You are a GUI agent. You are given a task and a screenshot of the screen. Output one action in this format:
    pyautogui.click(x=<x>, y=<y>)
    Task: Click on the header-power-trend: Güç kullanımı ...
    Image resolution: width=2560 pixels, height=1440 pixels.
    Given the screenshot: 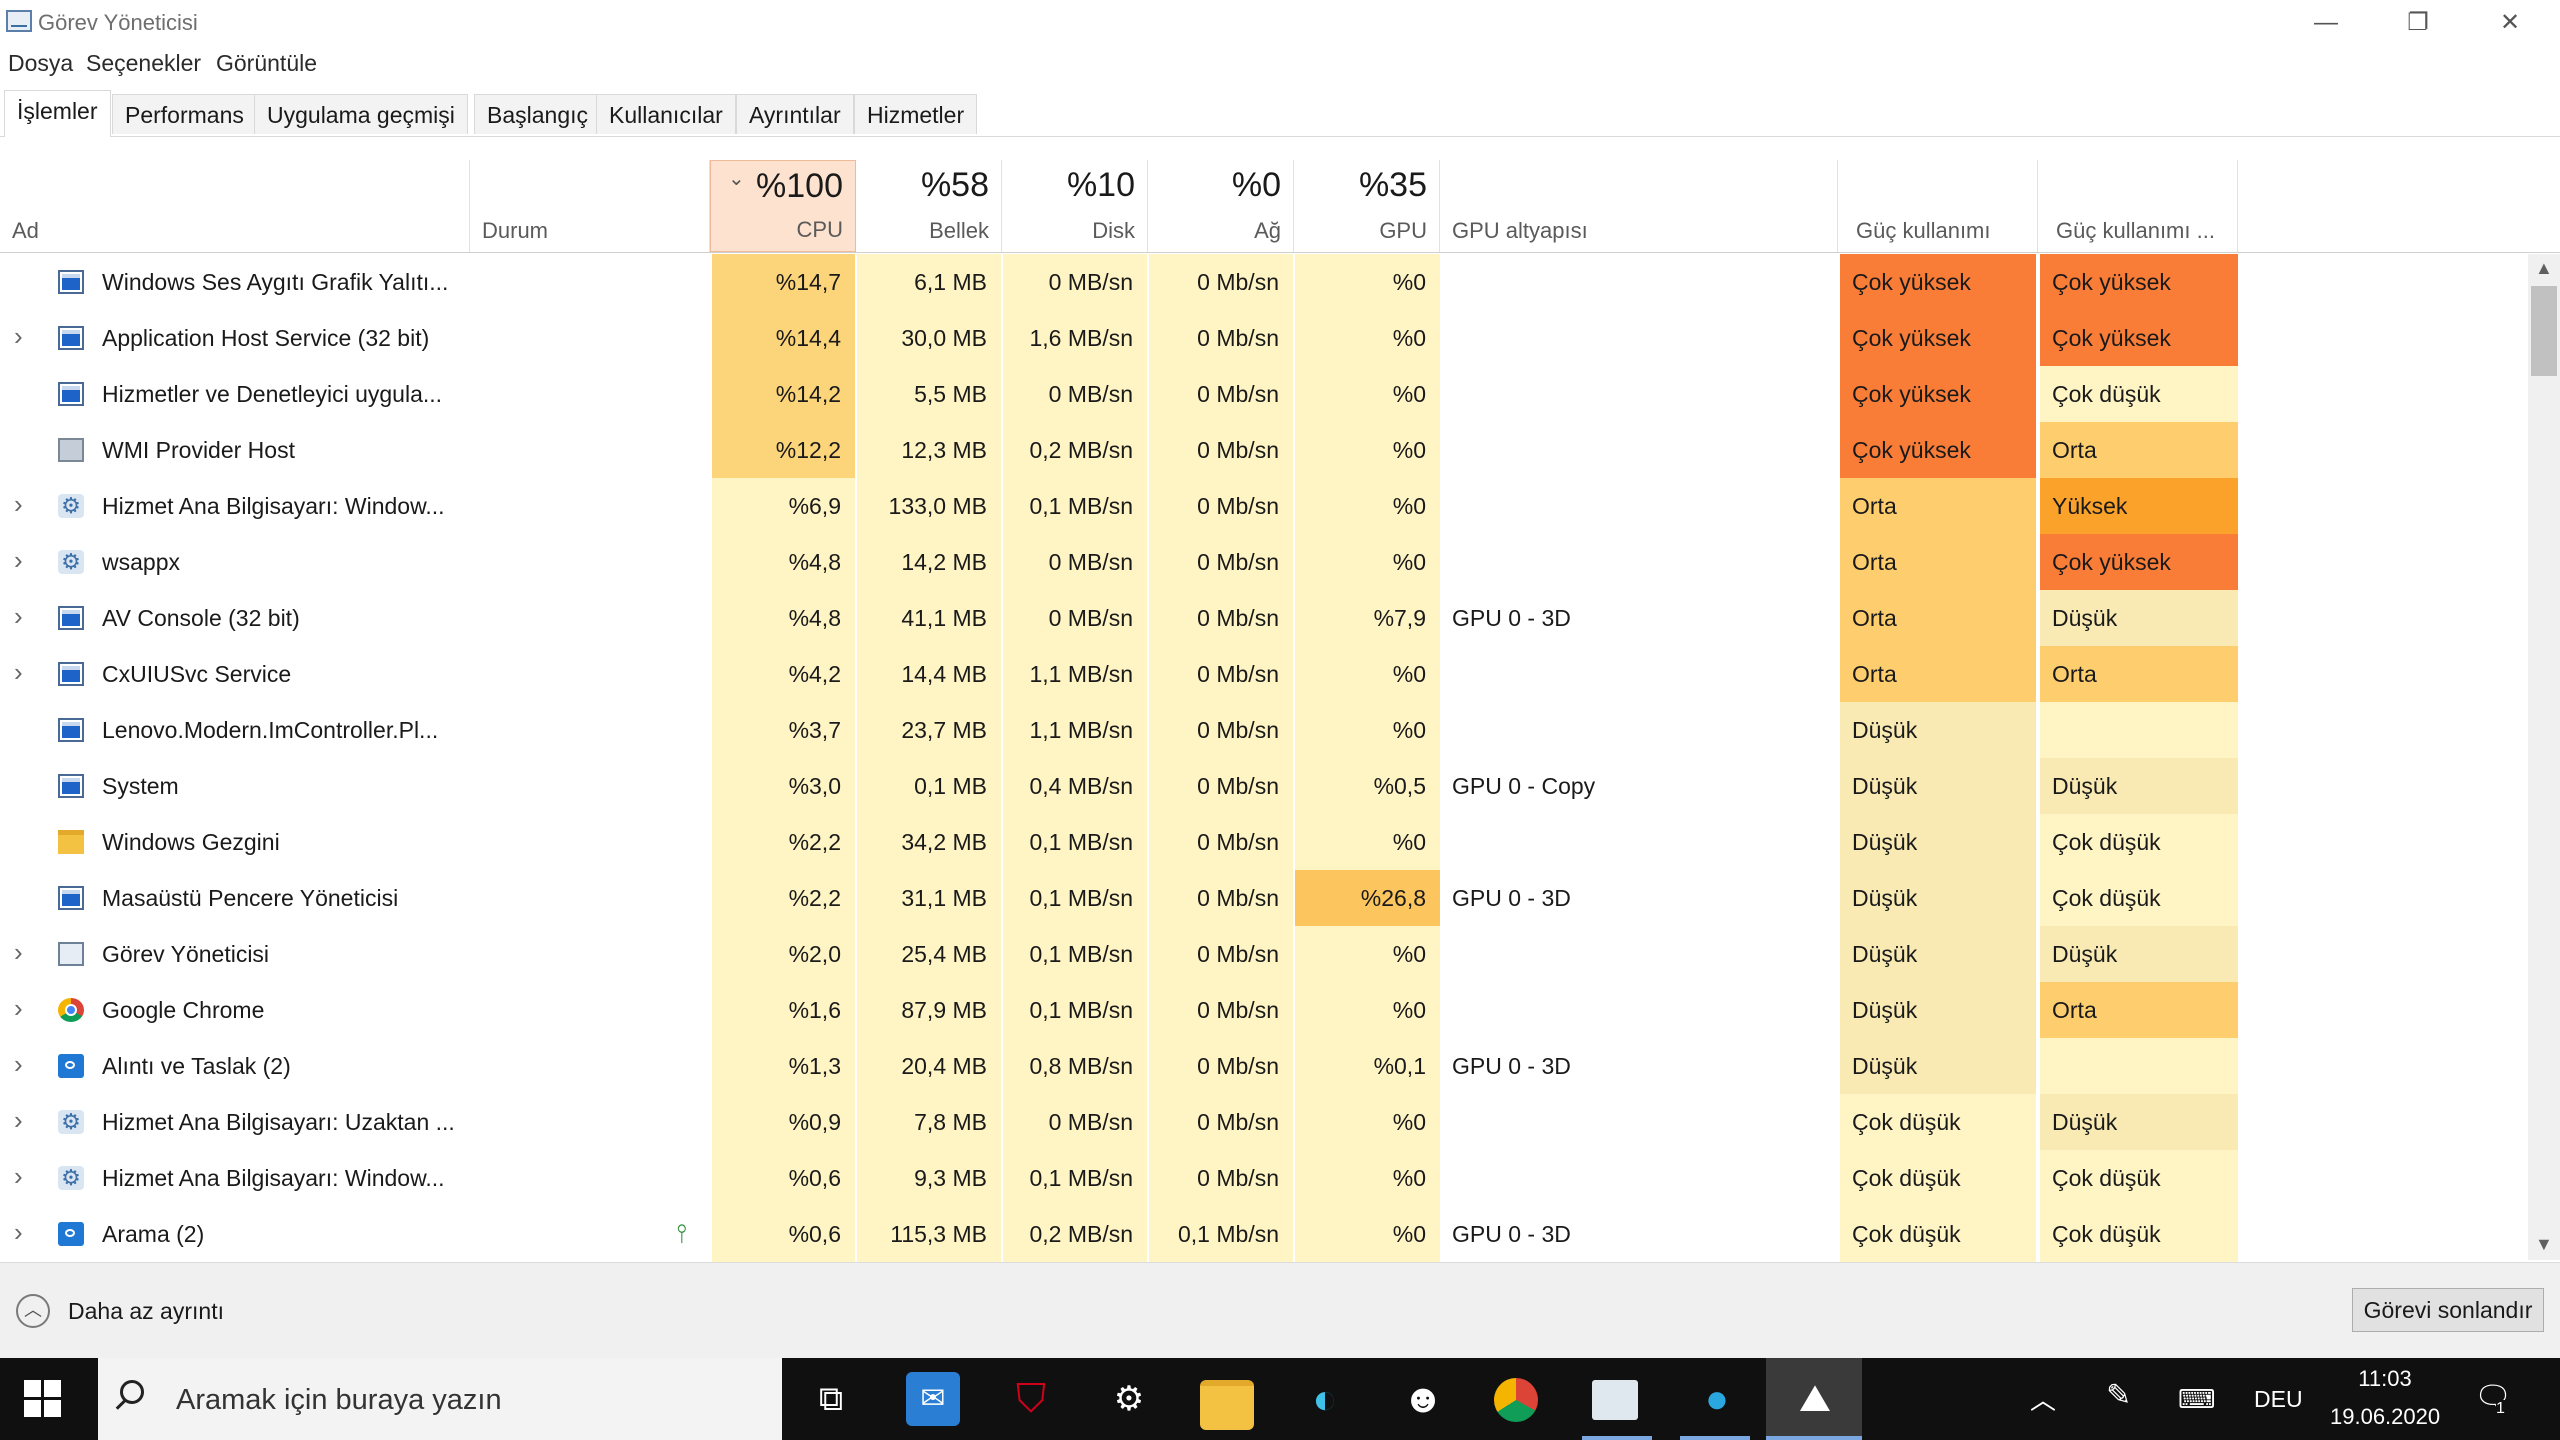 What is the action you would take?
    pyautogui.click(x=2138, y=206)
    